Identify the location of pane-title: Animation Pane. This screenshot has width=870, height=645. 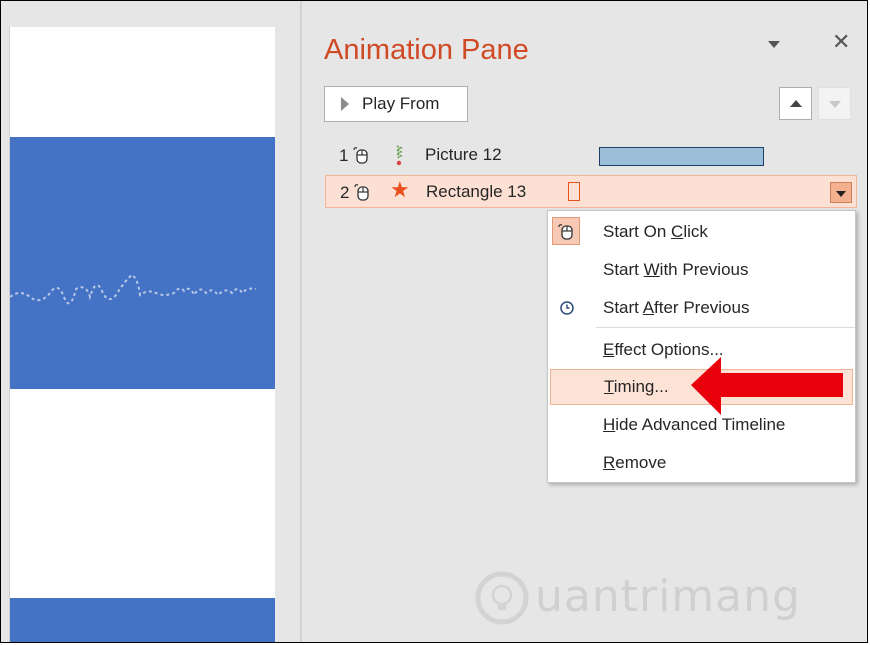
(426, 50).